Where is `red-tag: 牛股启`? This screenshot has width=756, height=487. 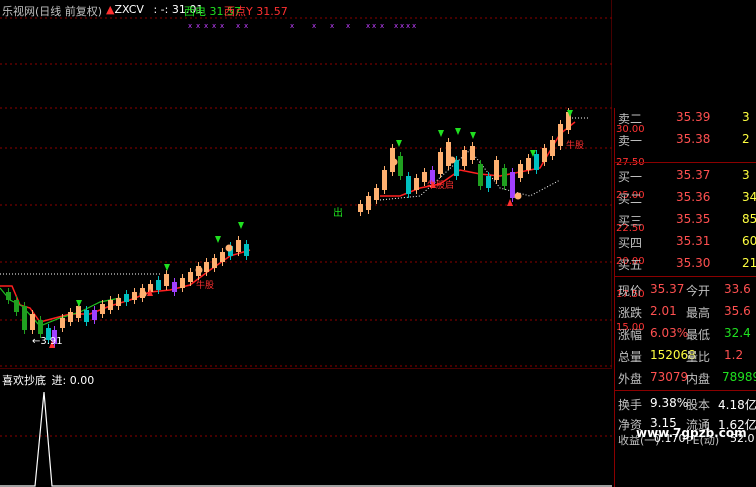 red-tag: 牛股启 is located at coordinates (441, 186).